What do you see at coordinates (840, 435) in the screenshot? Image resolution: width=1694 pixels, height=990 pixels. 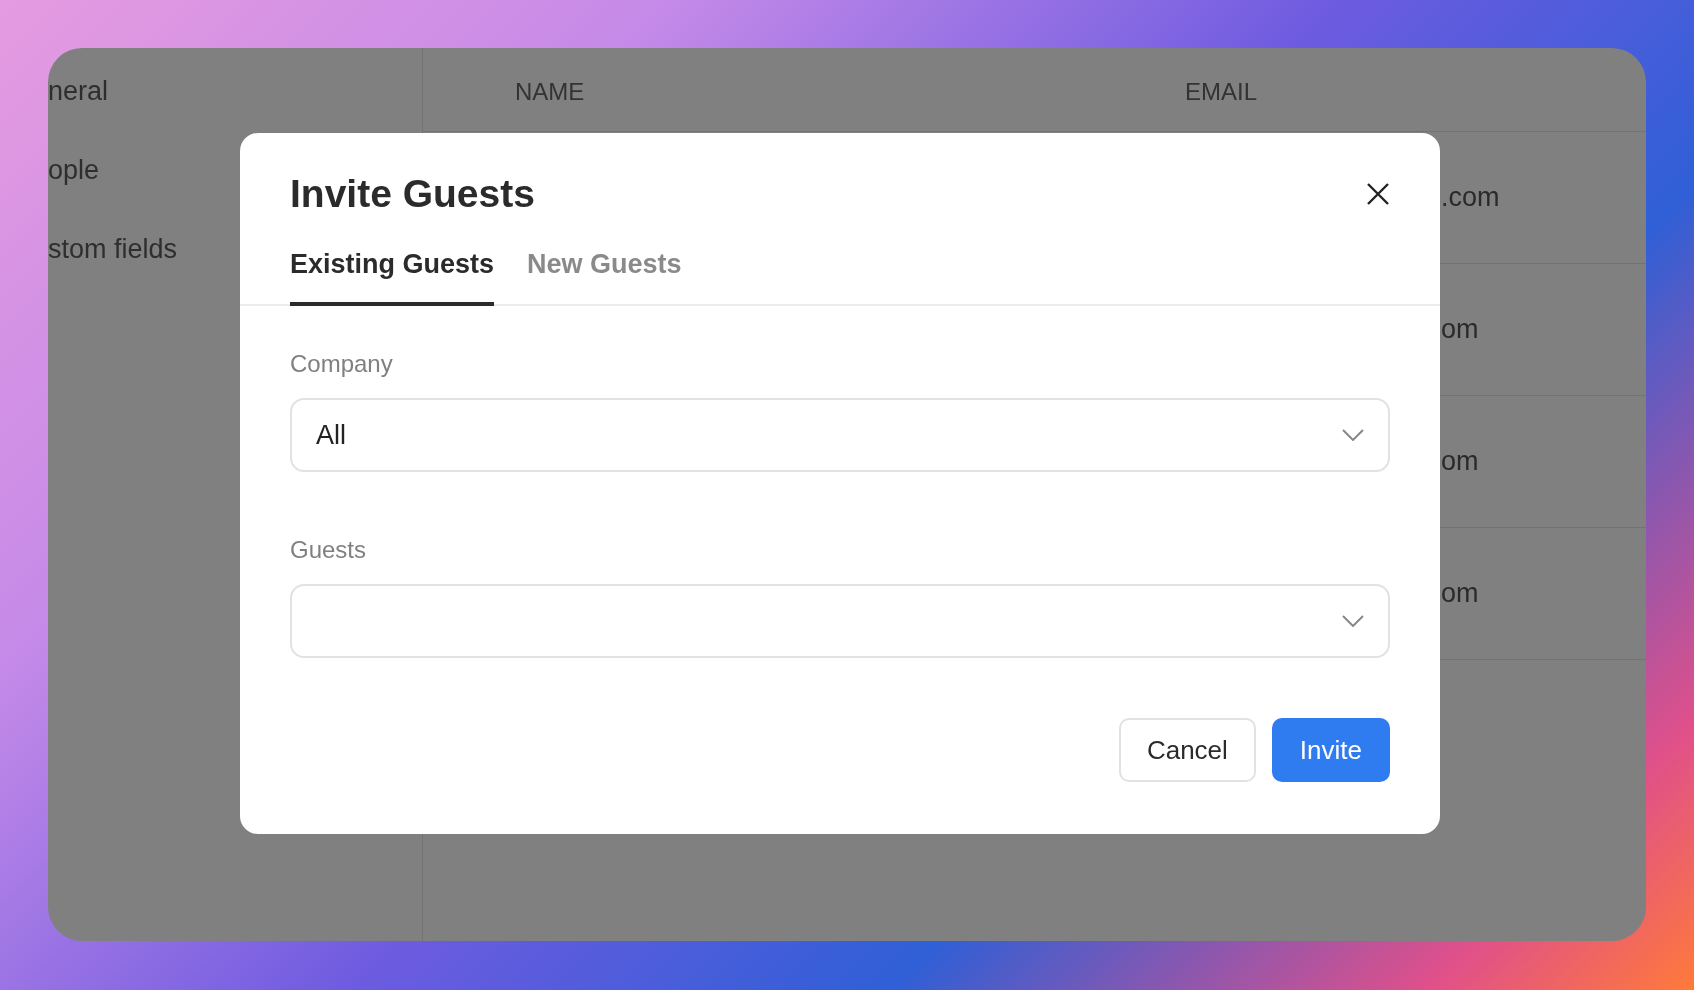 I see `select-field: All` at bounding box center [840, 435].